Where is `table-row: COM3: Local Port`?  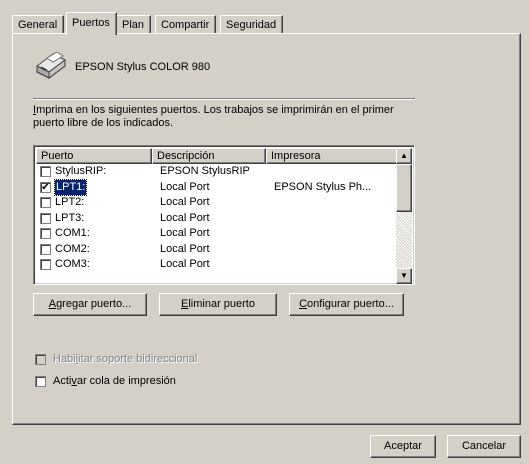 table-row: COM3: Local Port is located at coordinates (217, 265).